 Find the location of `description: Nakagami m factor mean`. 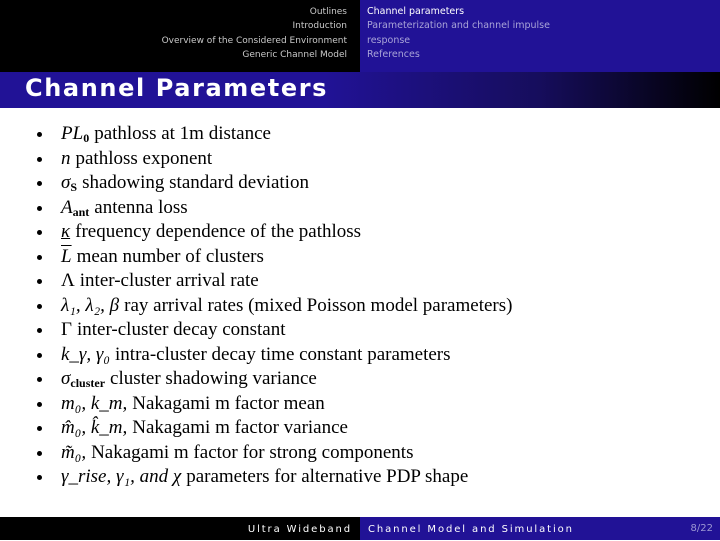

description: Nakagami m factor mean is located at coordinates (228, 403).